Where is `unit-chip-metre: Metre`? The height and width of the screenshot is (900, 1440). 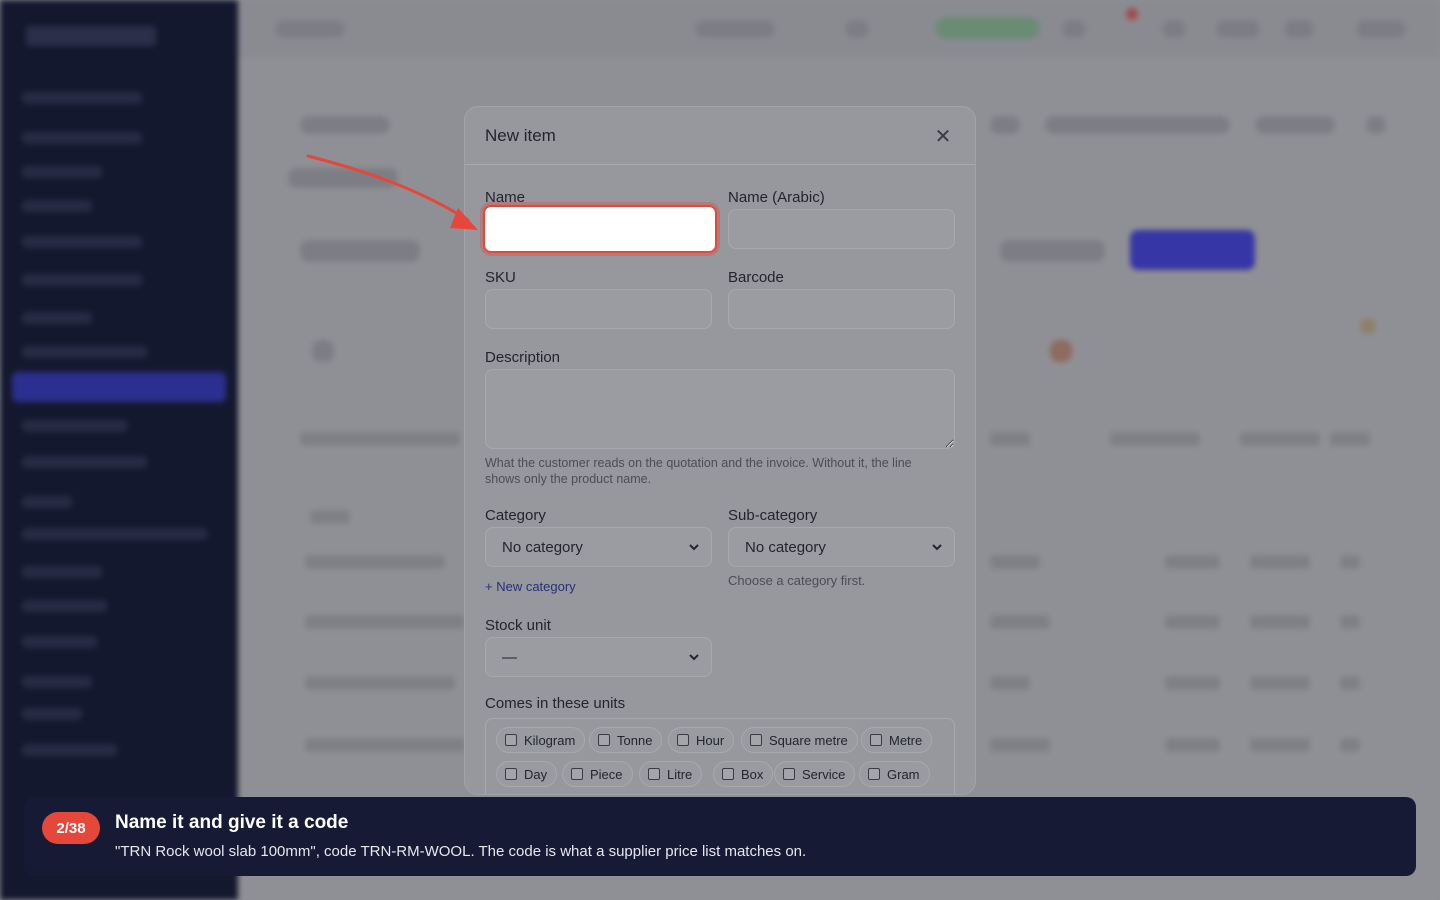 unit-chip-metre: Metre is located at coordinates (897, 740).